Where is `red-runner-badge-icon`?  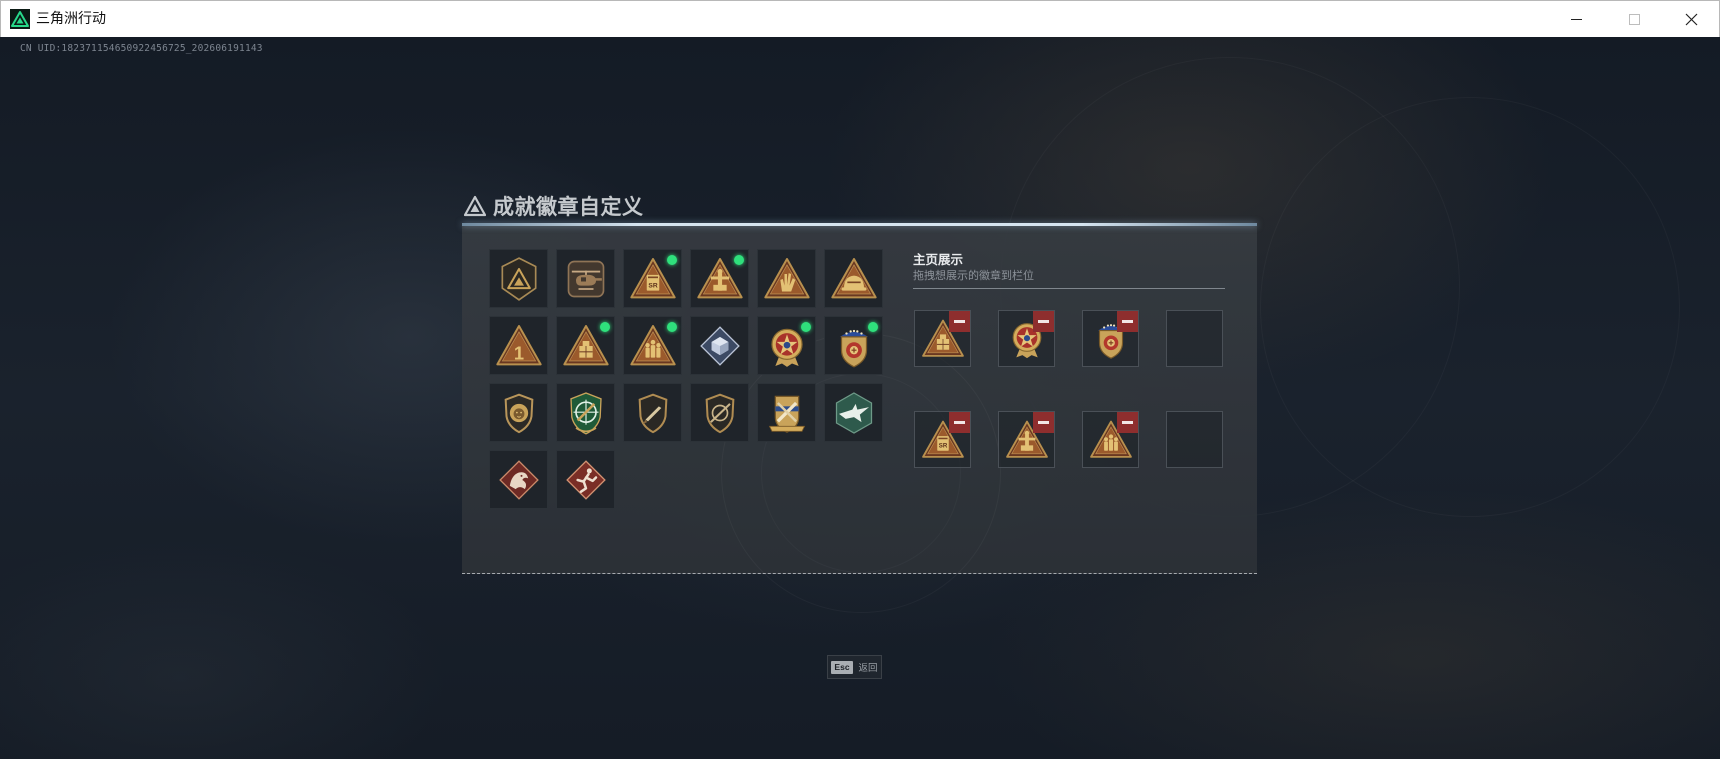
red-runner-badge-icon is located at coordinates (585, 479).